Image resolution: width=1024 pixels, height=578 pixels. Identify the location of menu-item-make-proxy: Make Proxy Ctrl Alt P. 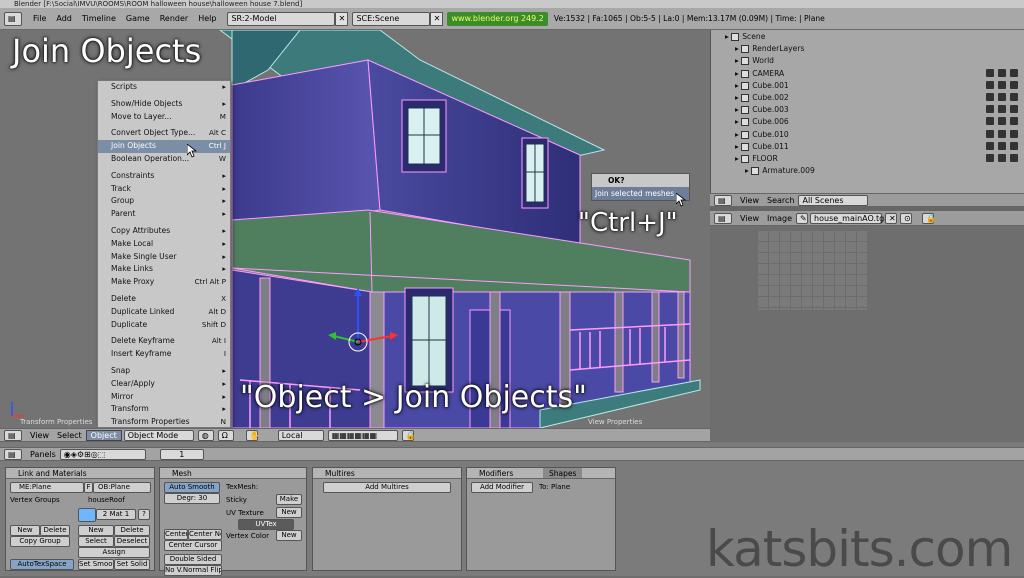
(164, 282).